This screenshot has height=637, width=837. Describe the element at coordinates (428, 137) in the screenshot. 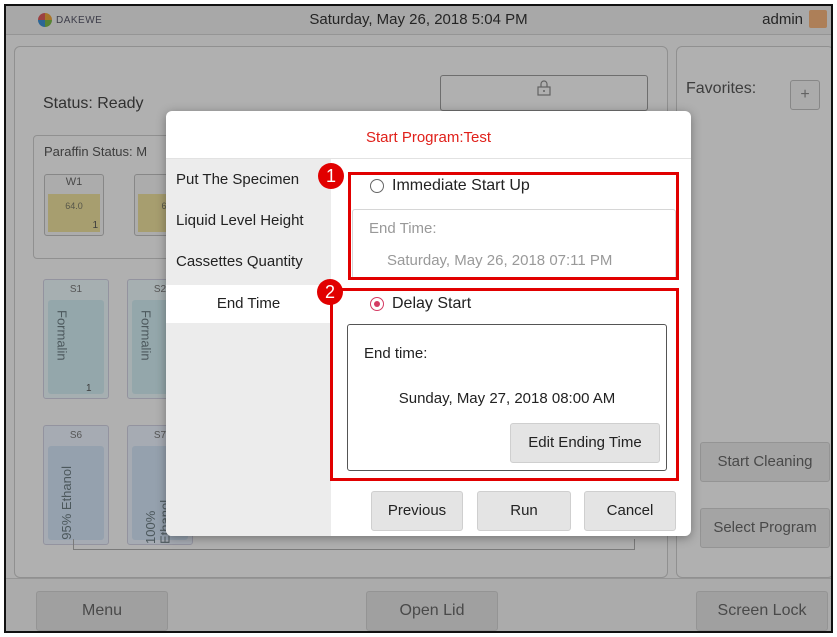

I see `dialog-title: Start Program:Test` at that location.